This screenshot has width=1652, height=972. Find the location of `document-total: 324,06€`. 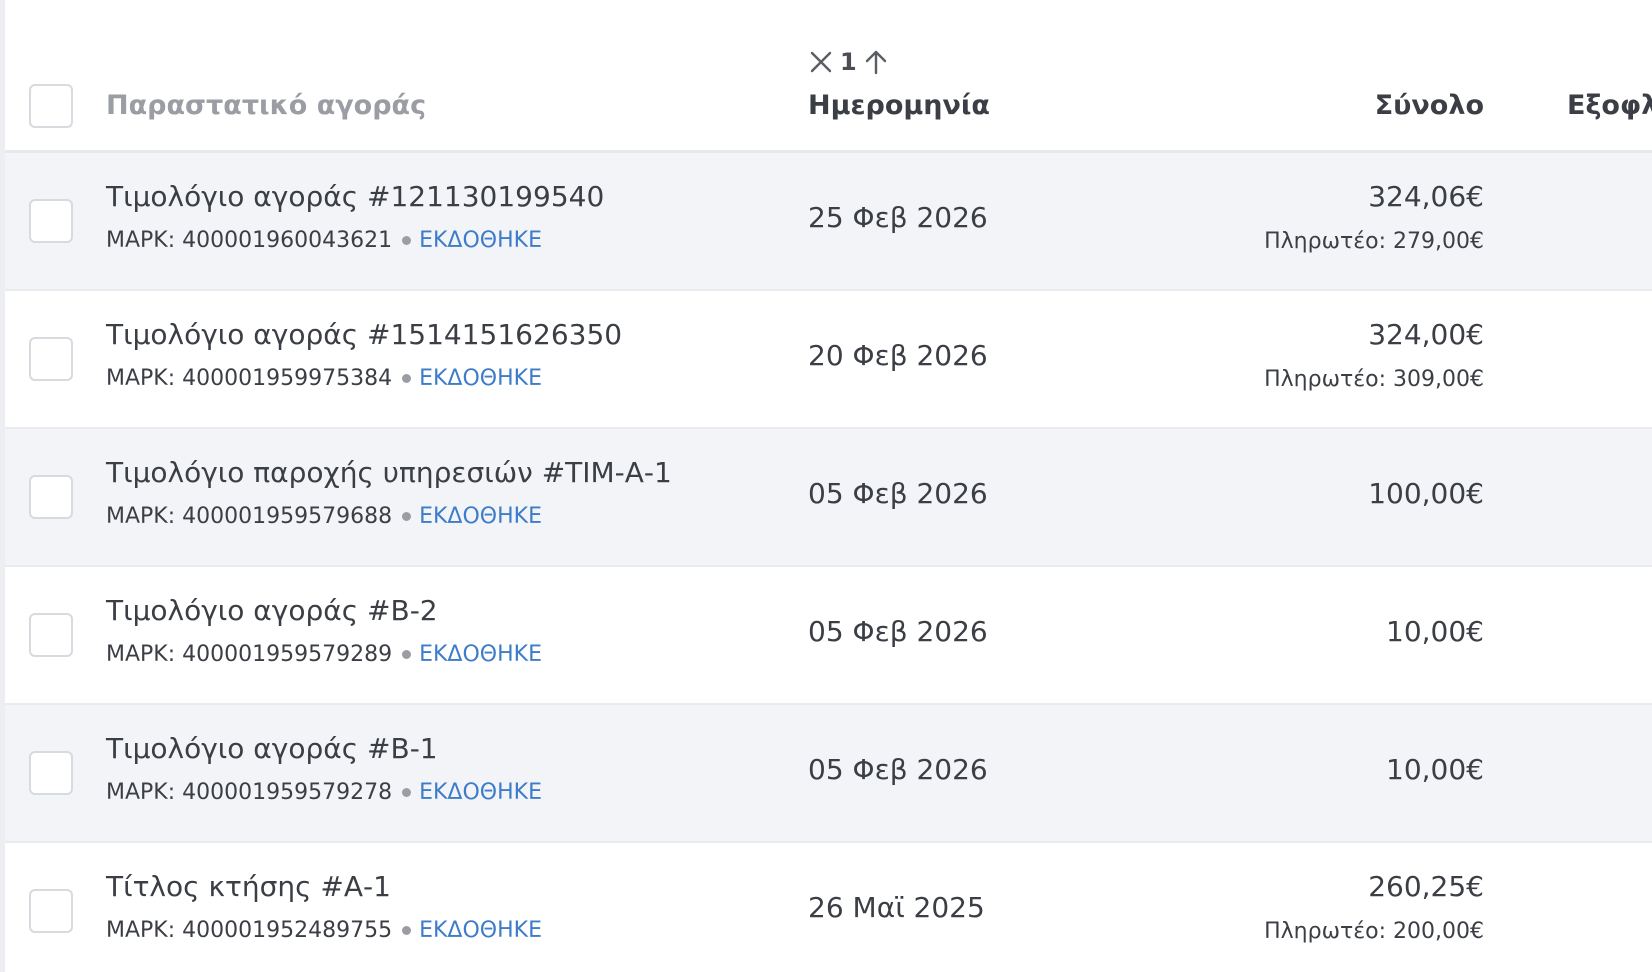

document-total: 324,06€ is located at coordinates (1426, 196).